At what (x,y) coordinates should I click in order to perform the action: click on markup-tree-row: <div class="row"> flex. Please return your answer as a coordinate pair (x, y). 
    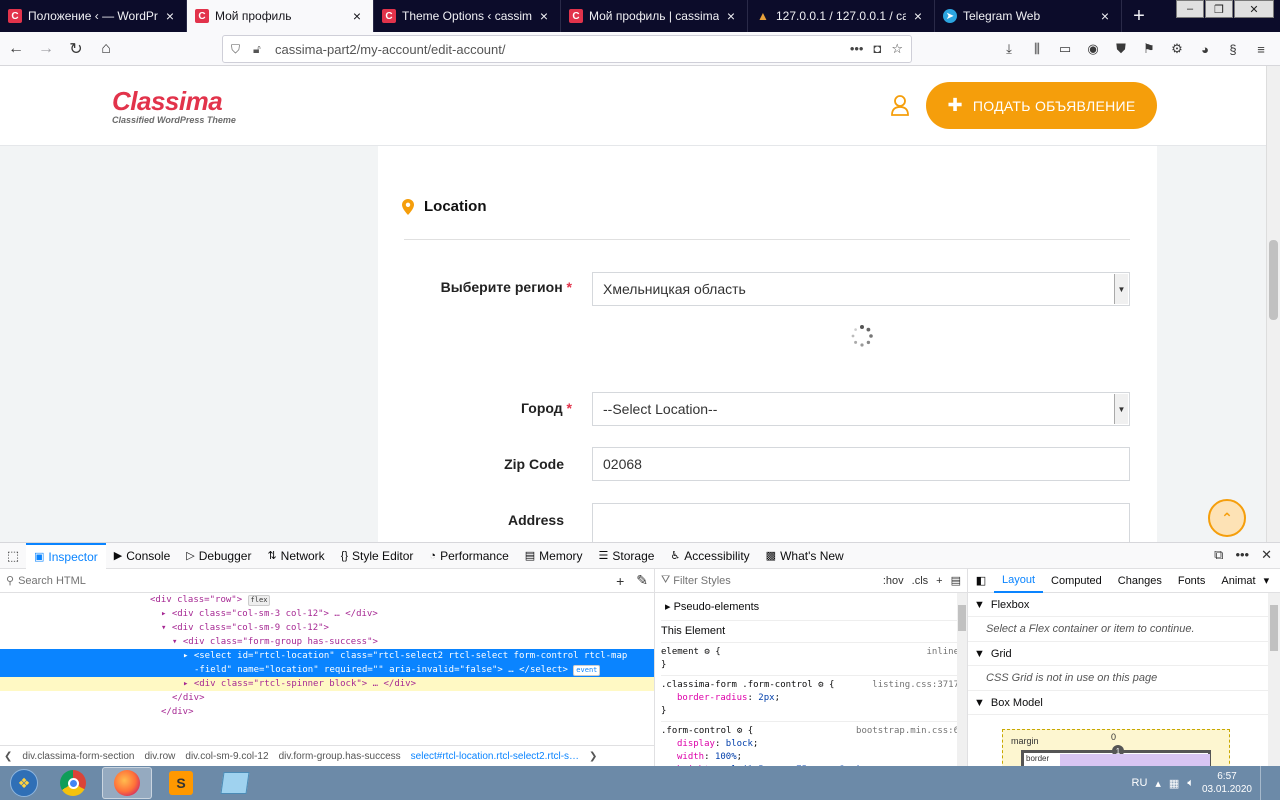
    Looking at the image, I should click on (327, 600).